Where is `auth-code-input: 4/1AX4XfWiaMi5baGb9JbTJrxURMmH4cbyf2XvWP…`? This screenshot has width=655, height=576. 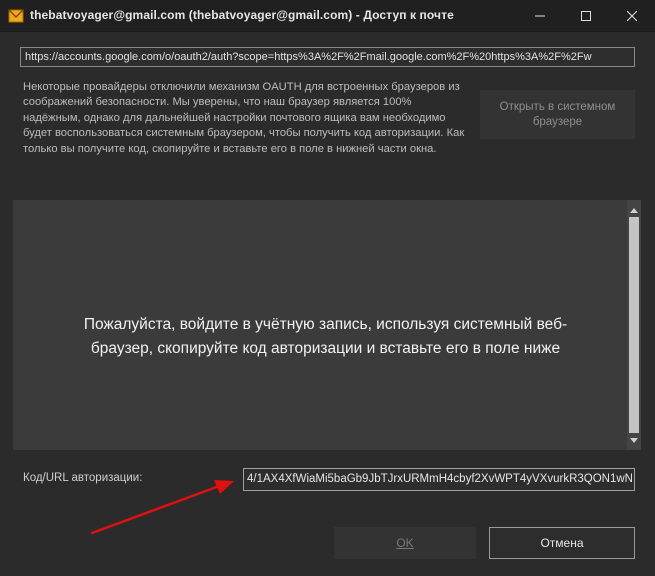 auth-code-input: 4/1AX4XfWiaMi5baGb9JbTJrxURMmH4cbyf2XvWP… is located at coordinates (439, 479).